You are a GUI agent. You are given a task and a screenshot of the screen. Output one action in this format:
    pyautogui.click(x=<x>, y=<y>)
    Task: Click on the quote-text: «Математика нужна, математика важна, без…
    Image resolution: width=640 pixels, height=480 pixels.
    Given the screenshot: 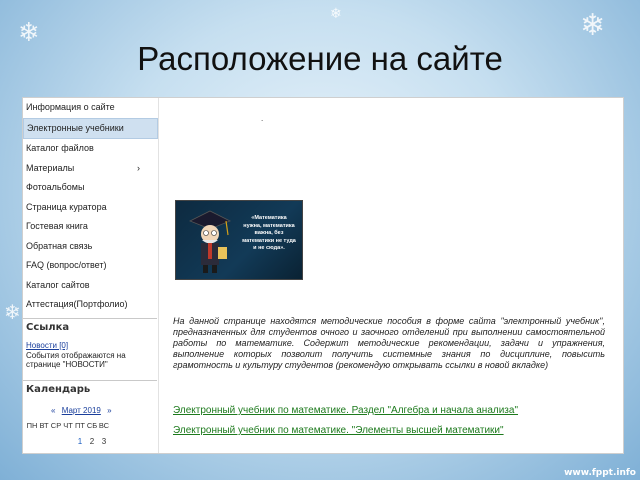 What is the action you would take?
    pyautogui.click(x=269, y=233)
    